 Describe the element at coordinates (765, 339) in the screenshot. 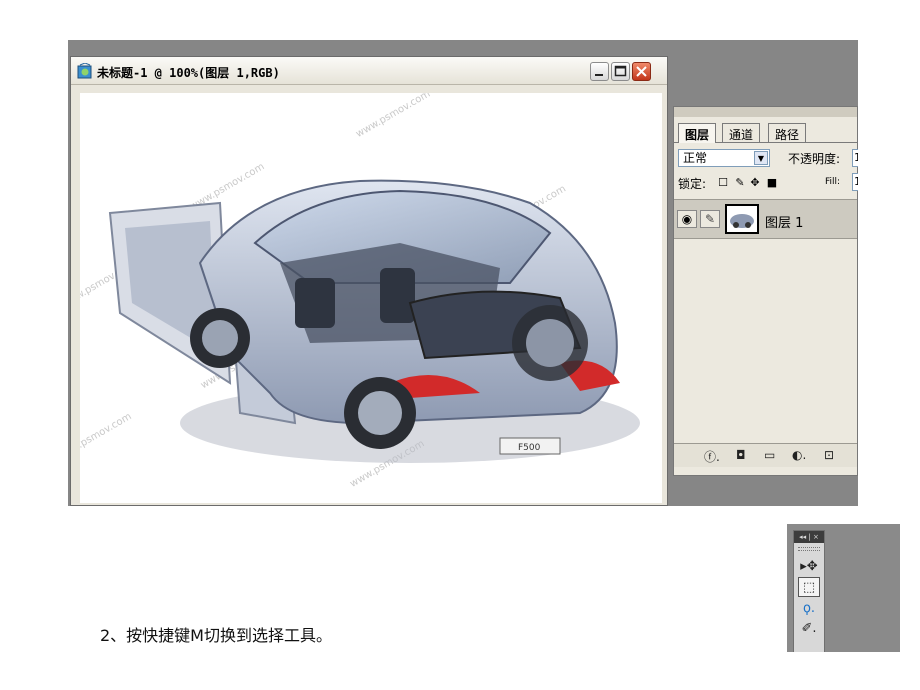

I see `layer-list-empty` at that location.